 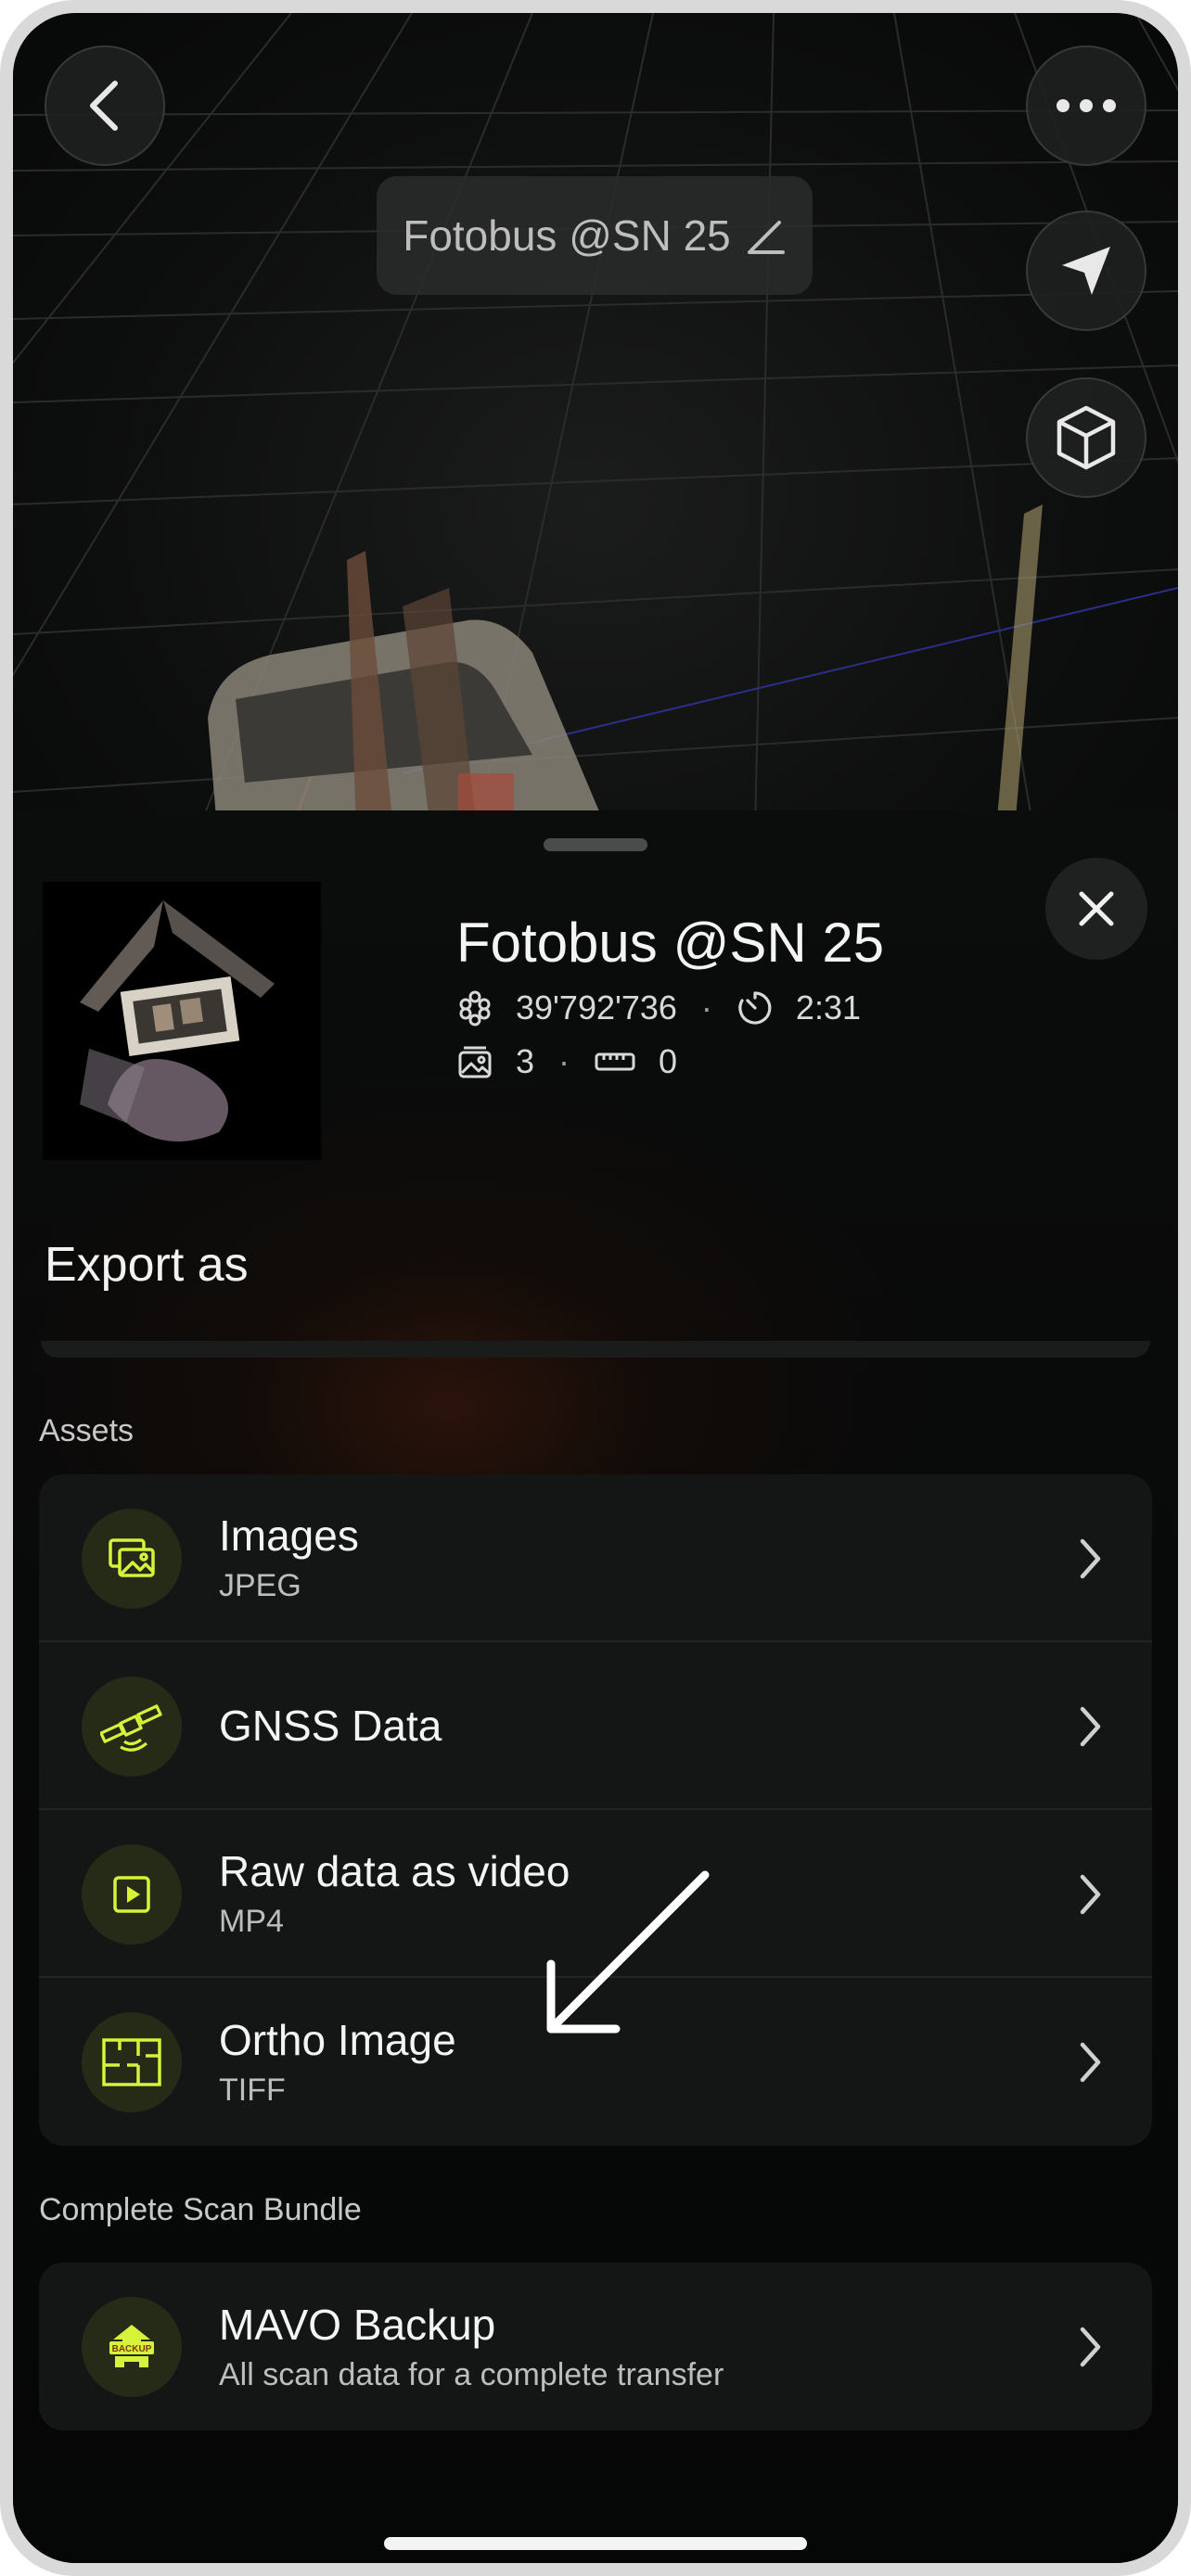 I want to click on more-horizontal-icon, so click(x=1086, y=105).